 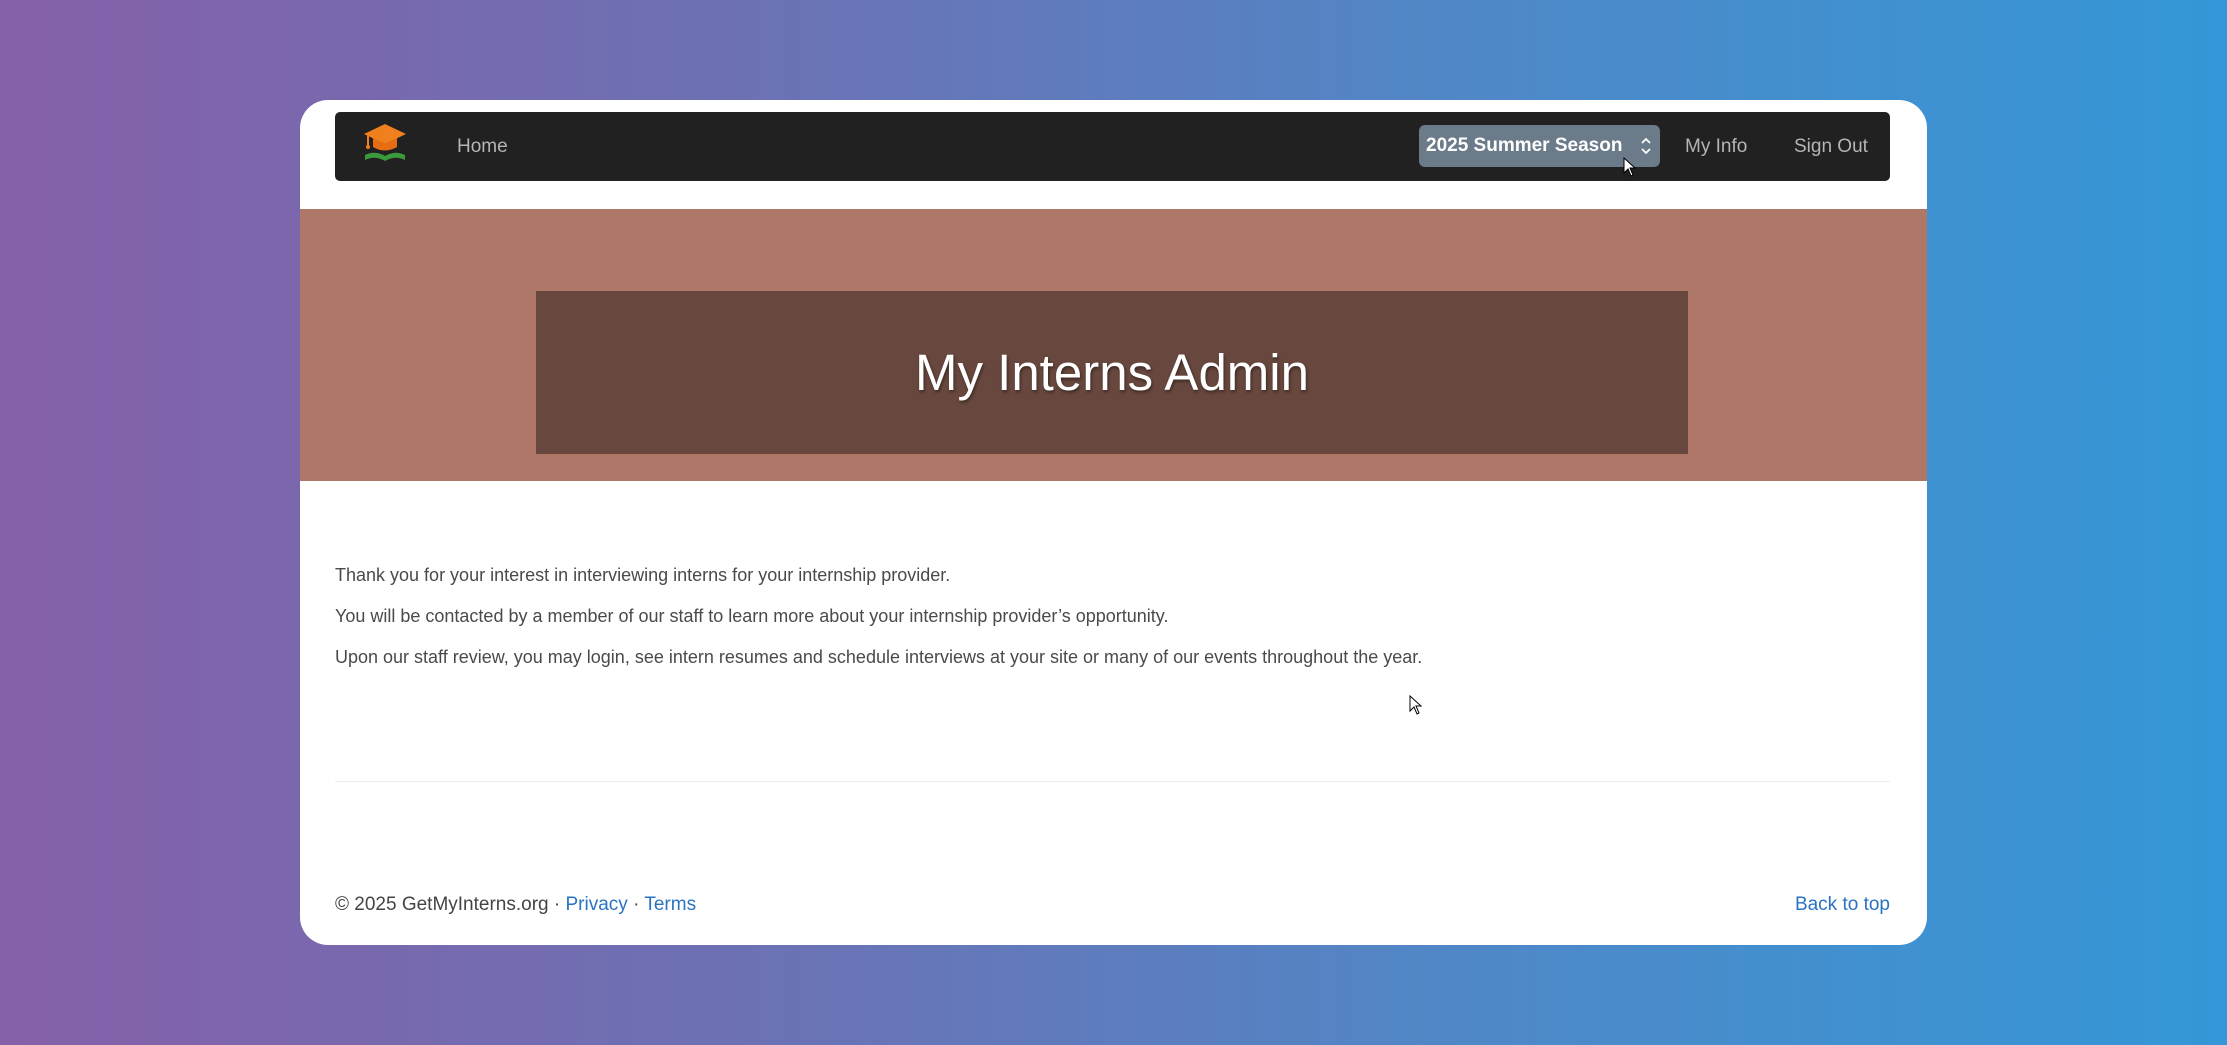 I want to click on privacy-link: Privacy, so click(x=597, y=904).